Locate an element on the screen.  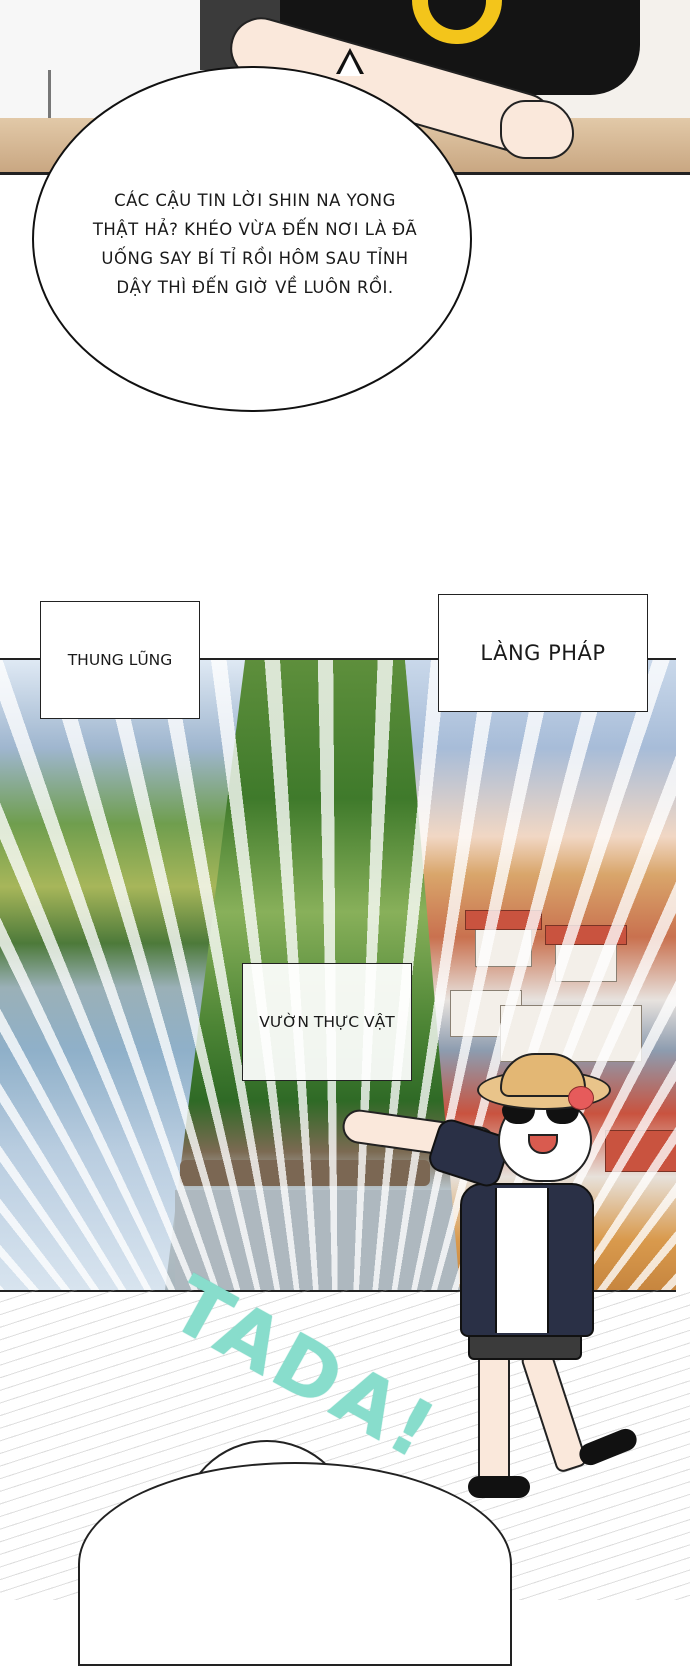
caption-village: LÀNG PHÁP is located at coordinates (543, 653).